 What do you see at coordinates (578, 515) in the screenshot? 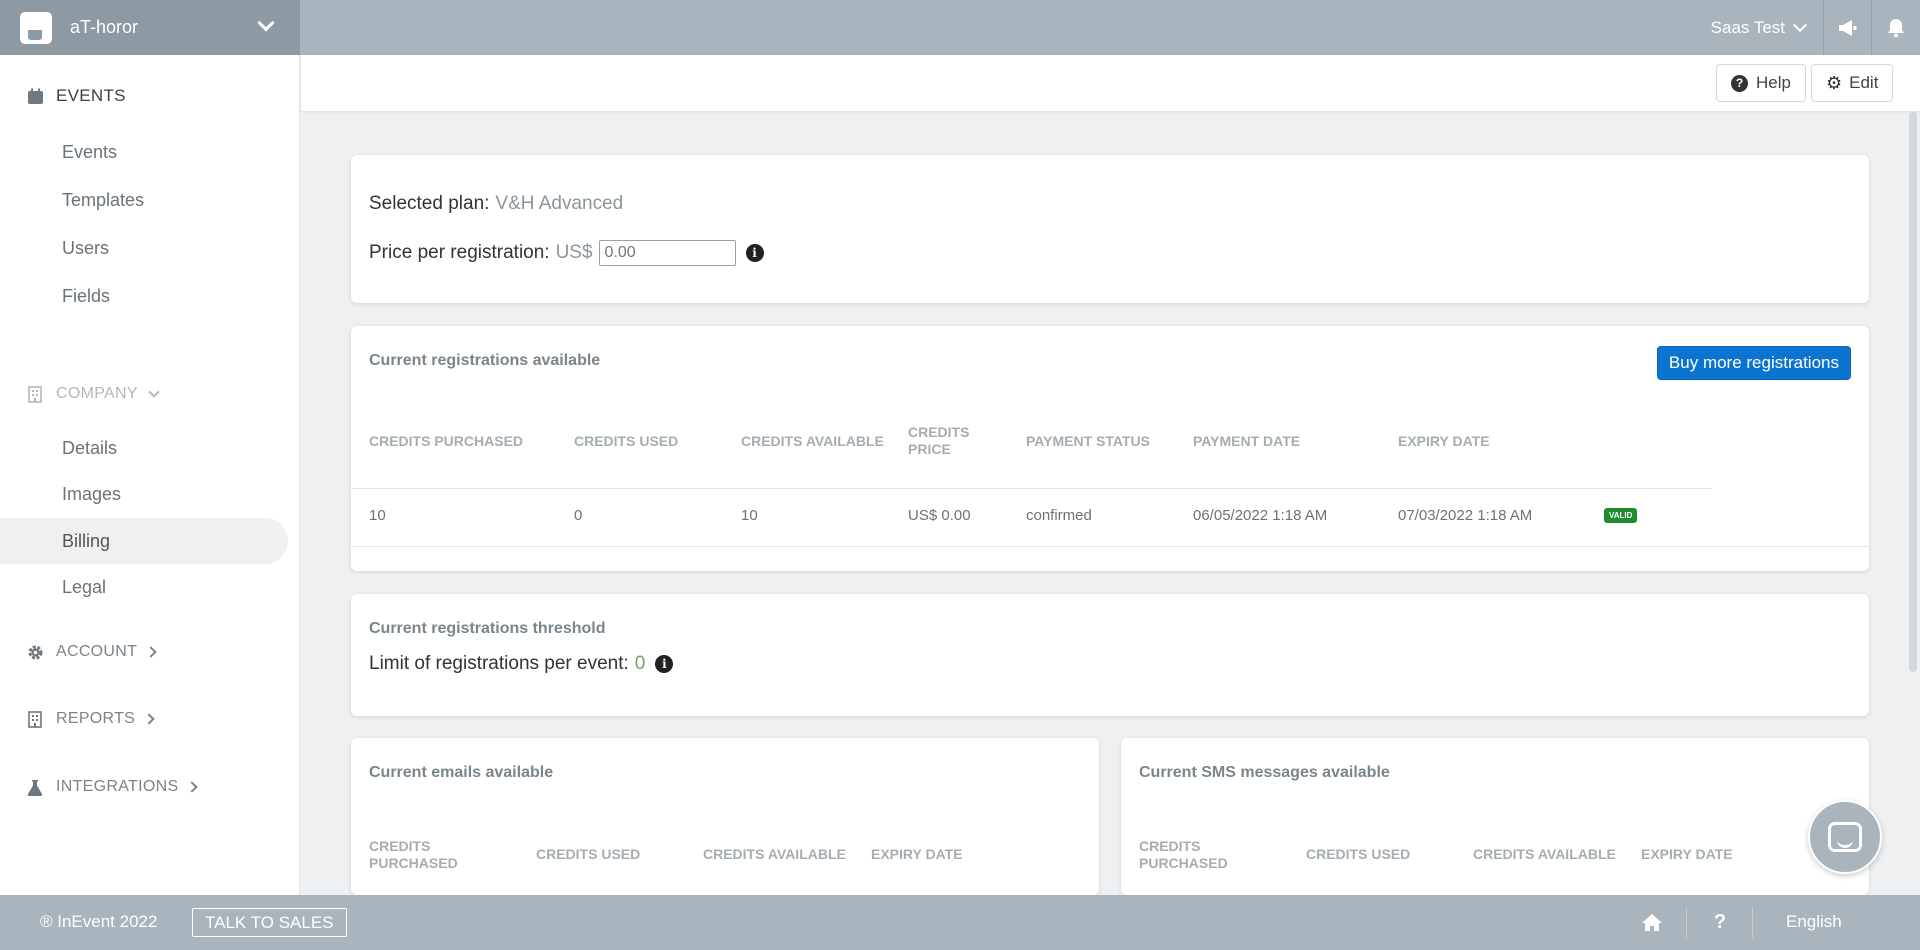
I see `cell-used: 0` at bounding box center [578, 515].